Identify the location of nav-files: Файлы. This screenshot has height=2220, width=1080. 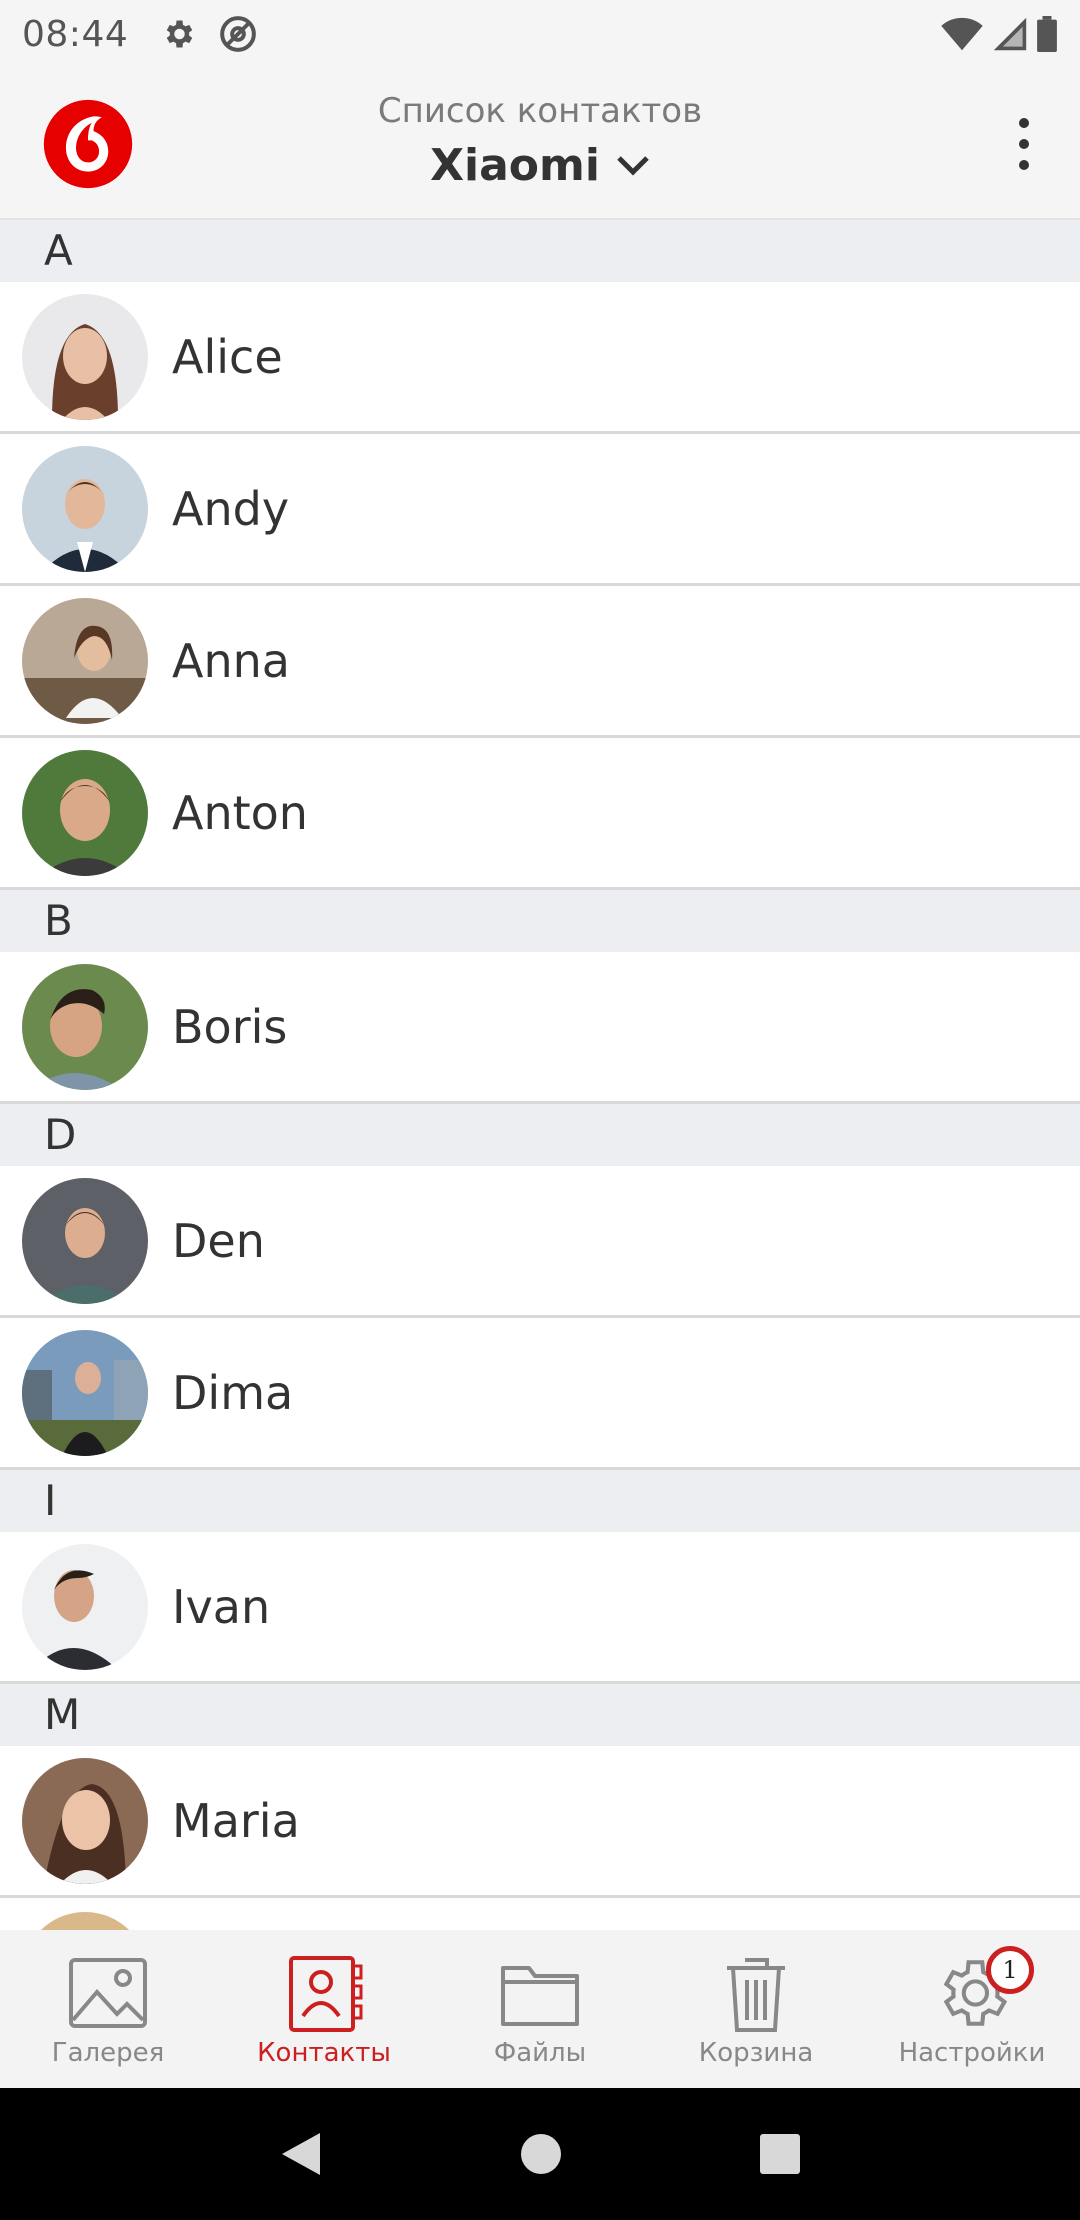
(540, 2009).